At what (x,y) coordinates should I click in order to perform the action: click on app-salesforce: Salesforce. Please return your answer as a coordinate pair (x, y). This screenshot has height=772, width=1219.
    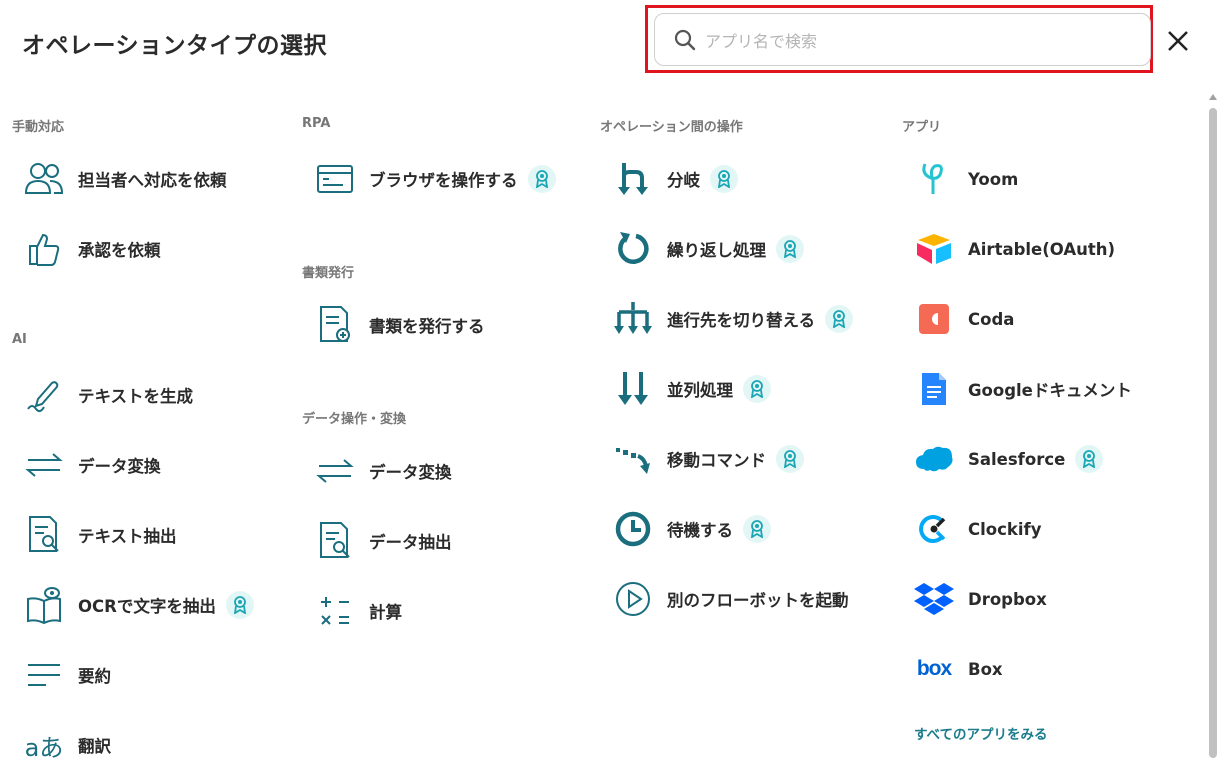
    Looking at the image, I should click on (1008, 459).